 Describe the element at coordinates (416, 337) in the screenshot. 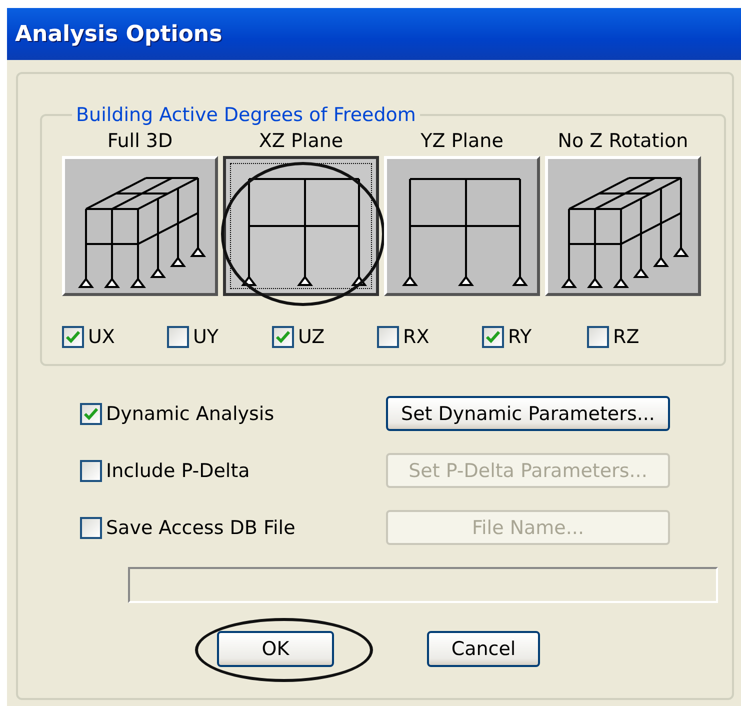

I see `checkbox-label: RX` at that location.